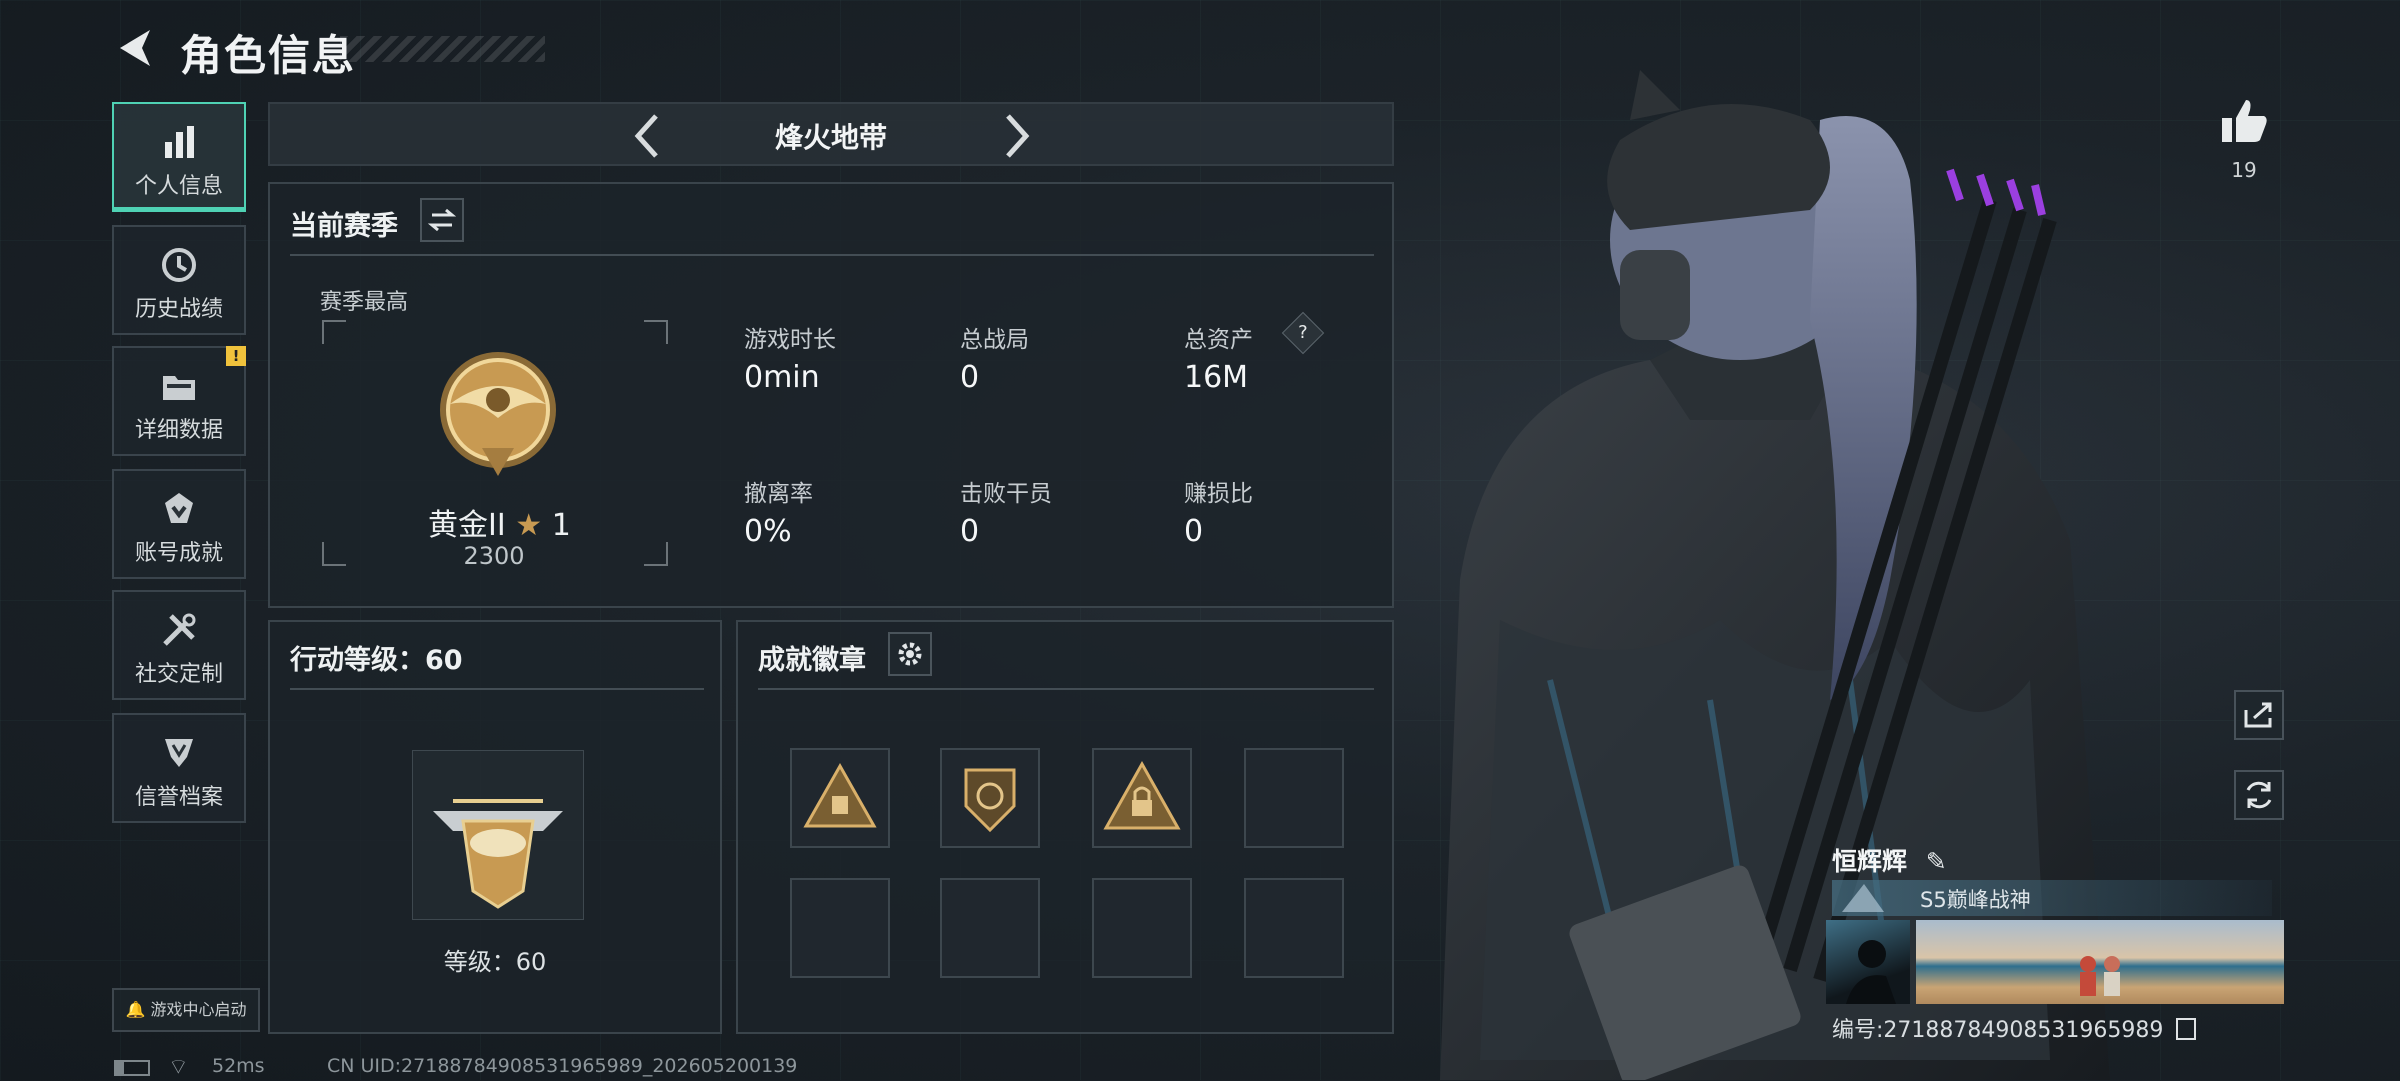 This screenshot has height=1081, width=2400. Describe the element at coordinates (179, 508) in the screenshot. I see `achievement-icon` at that location.